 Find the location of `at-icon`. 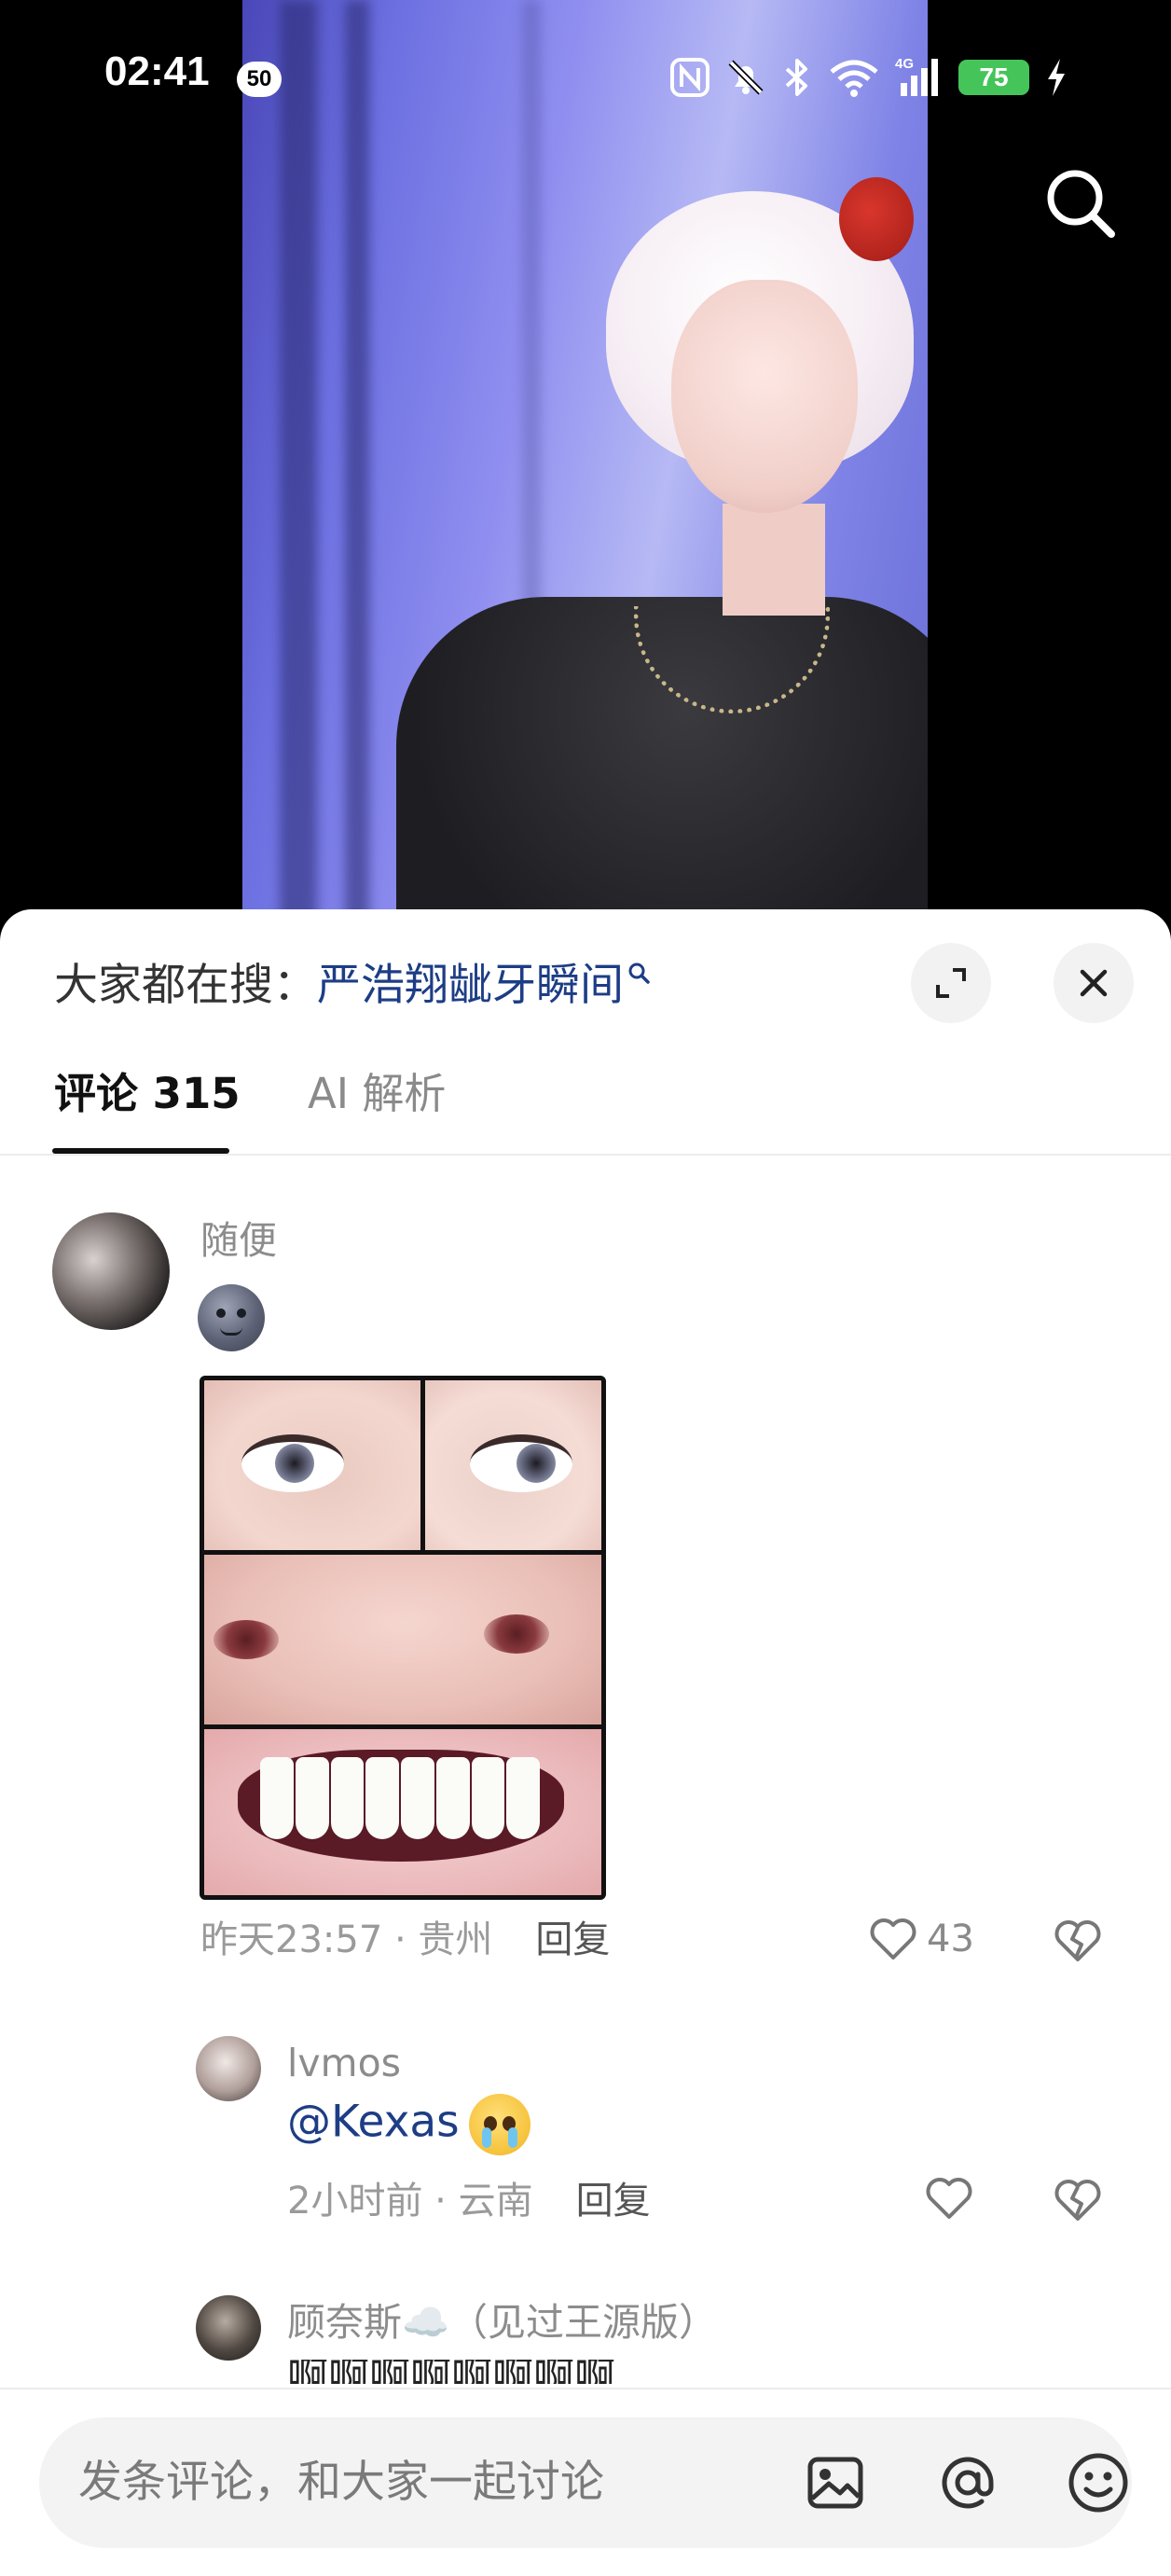

at-icon is located at coordinates (968, 2483).